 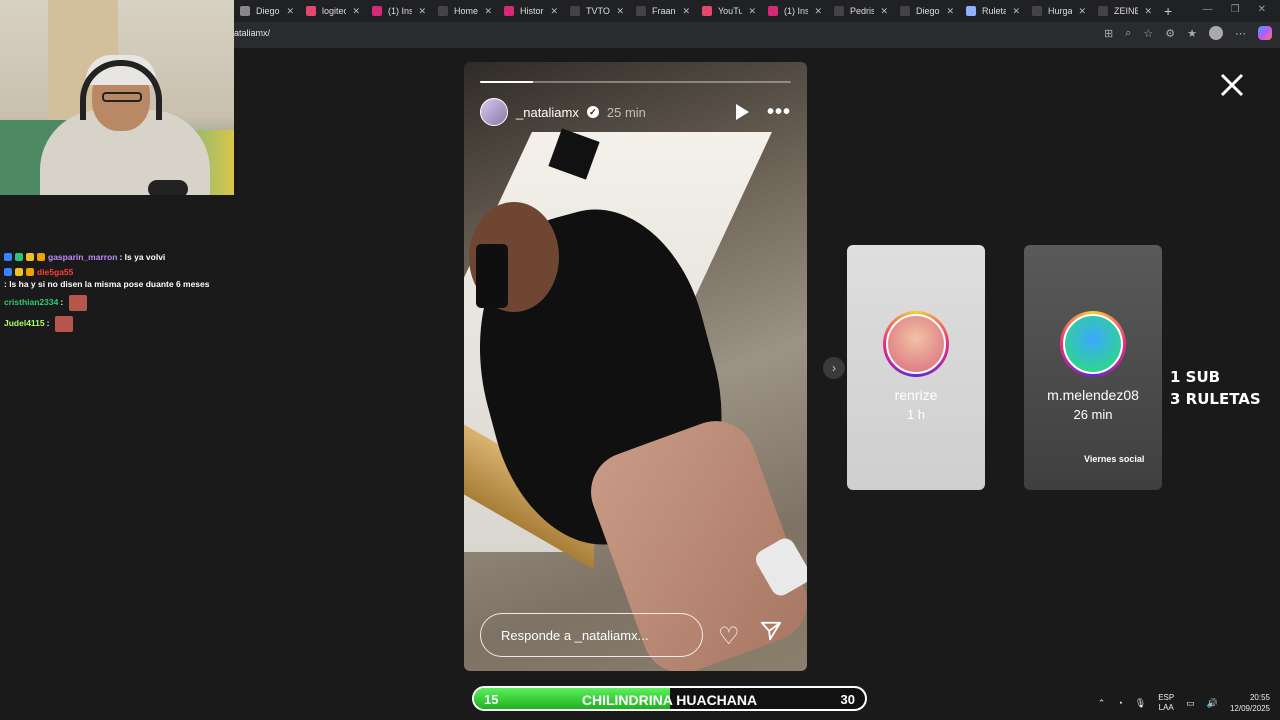 What do you see at coordinates (1102, 703) in the screenshot?
I see `chevron-up-icon: ⌃` at bounding box center [1102, 703].